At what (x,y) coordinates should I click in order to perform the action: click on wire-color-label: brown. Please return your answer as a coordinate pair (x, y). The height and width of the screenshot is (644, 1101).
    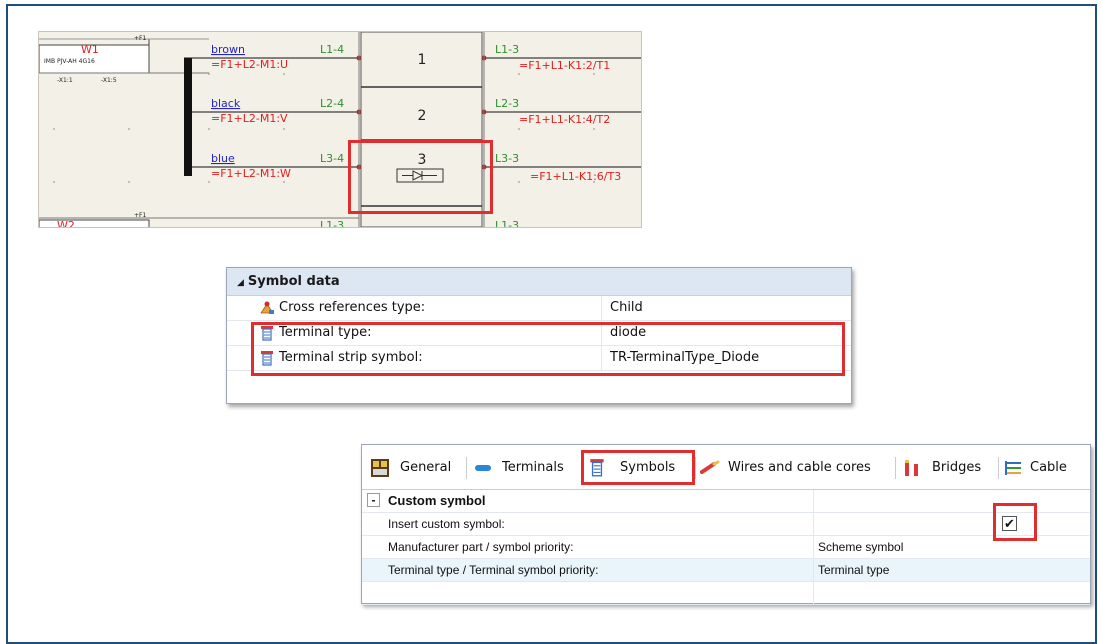
    Looking at the image, I should click on (228, 49).